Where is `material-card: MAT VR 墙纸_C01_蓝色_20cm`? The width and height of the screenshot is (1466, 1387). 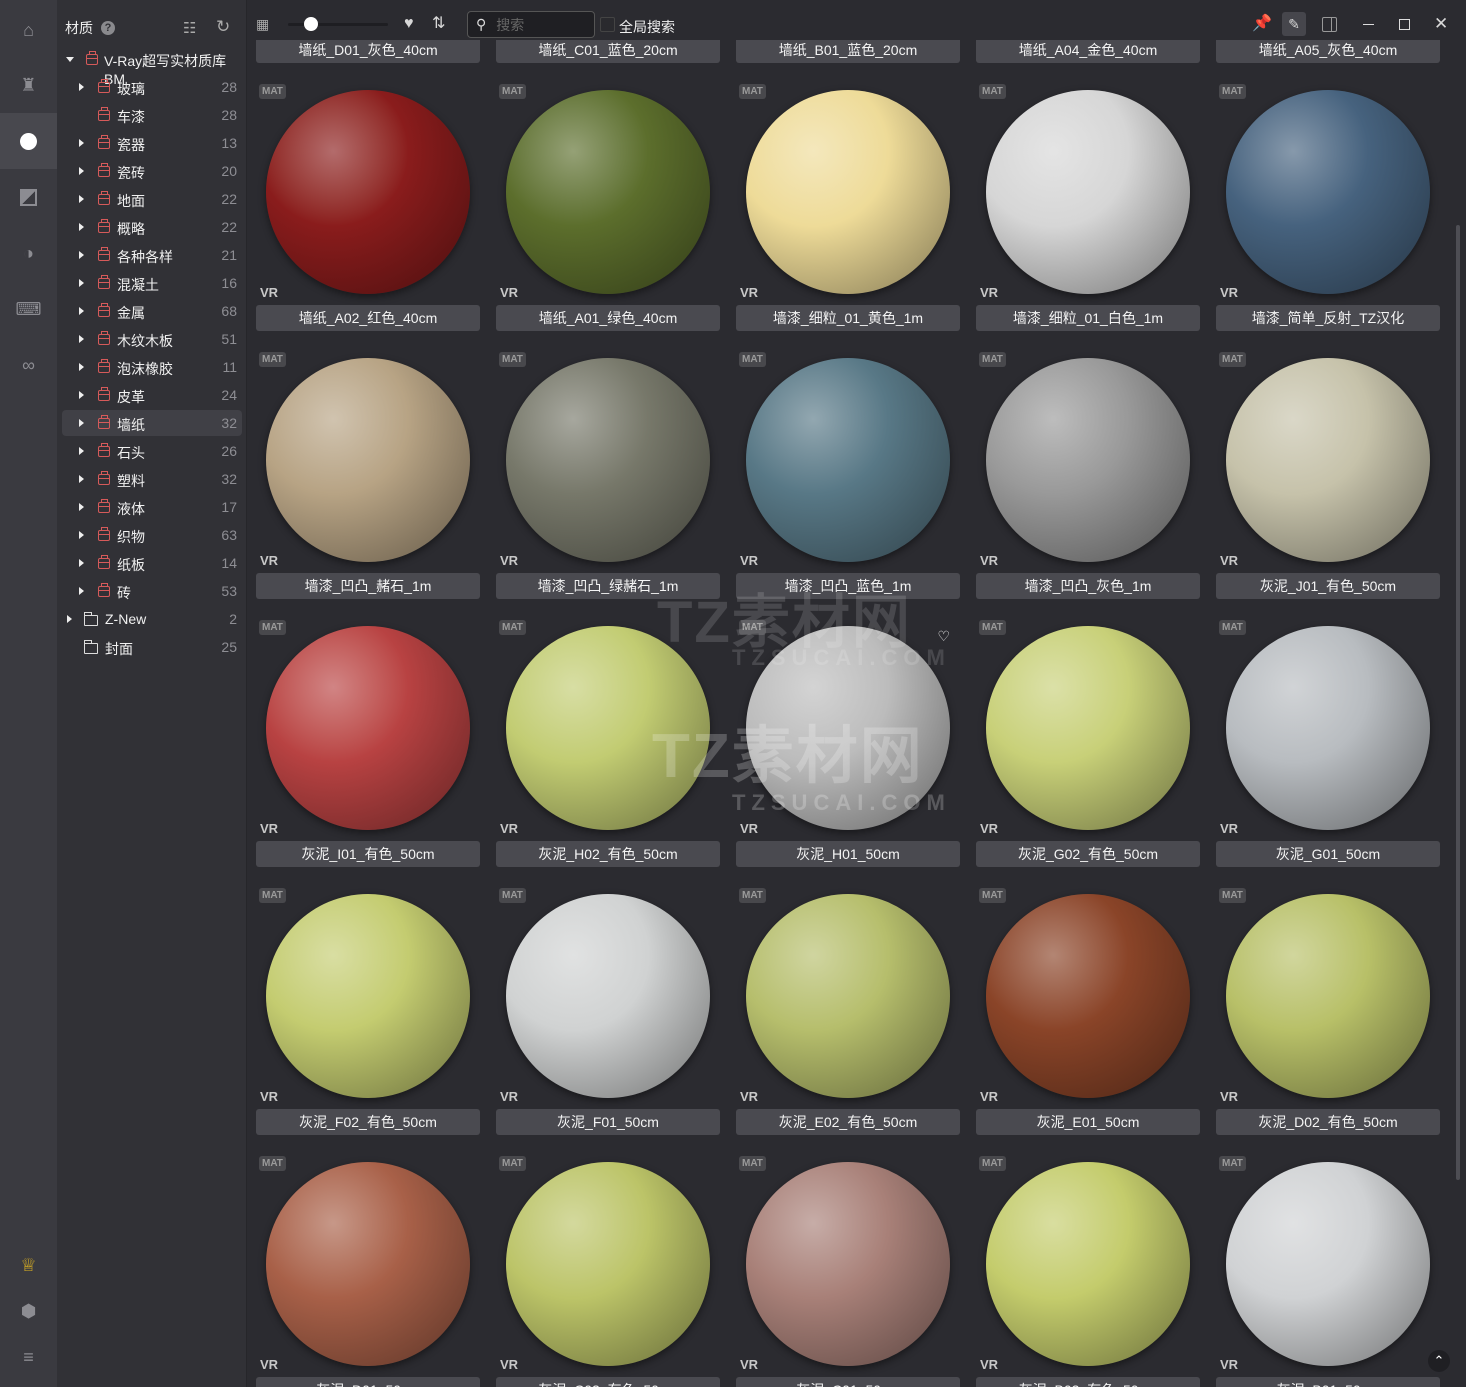
material-card: MAT VR 墙纸_C01_蓝色_20cm is located at coordinates (608, 52).